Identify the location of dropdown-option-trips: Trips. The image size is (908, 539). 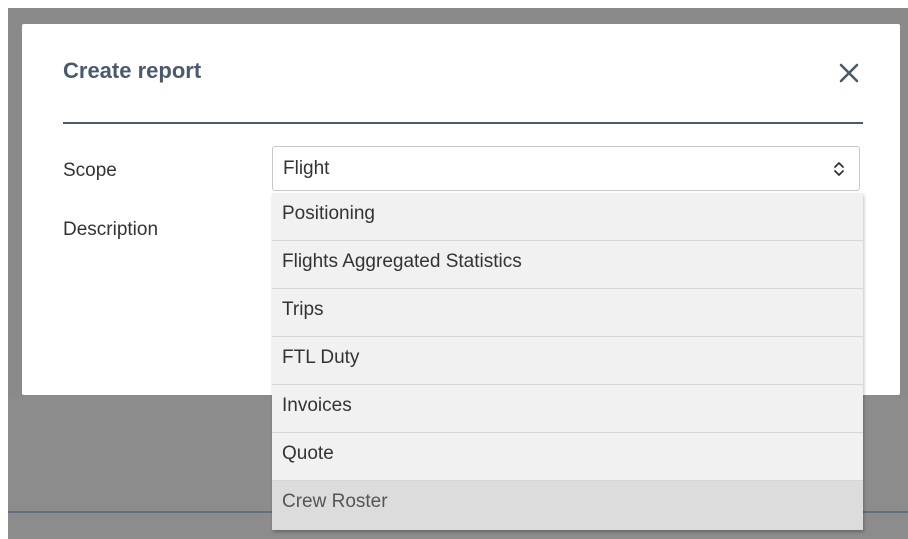
(567, 313).